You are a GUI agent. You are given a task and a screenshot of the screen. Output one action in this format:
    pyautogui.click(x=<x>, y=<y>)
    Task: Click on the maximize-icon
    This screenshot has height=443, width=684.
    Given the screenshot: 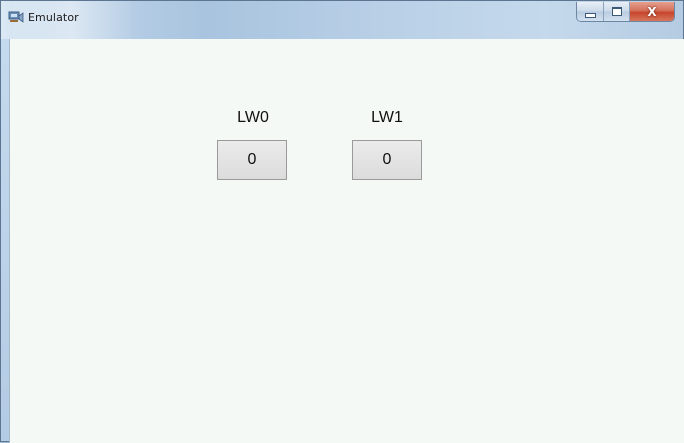 What is the action you would take?
    pyautogui.click(x=616, y=11)
    